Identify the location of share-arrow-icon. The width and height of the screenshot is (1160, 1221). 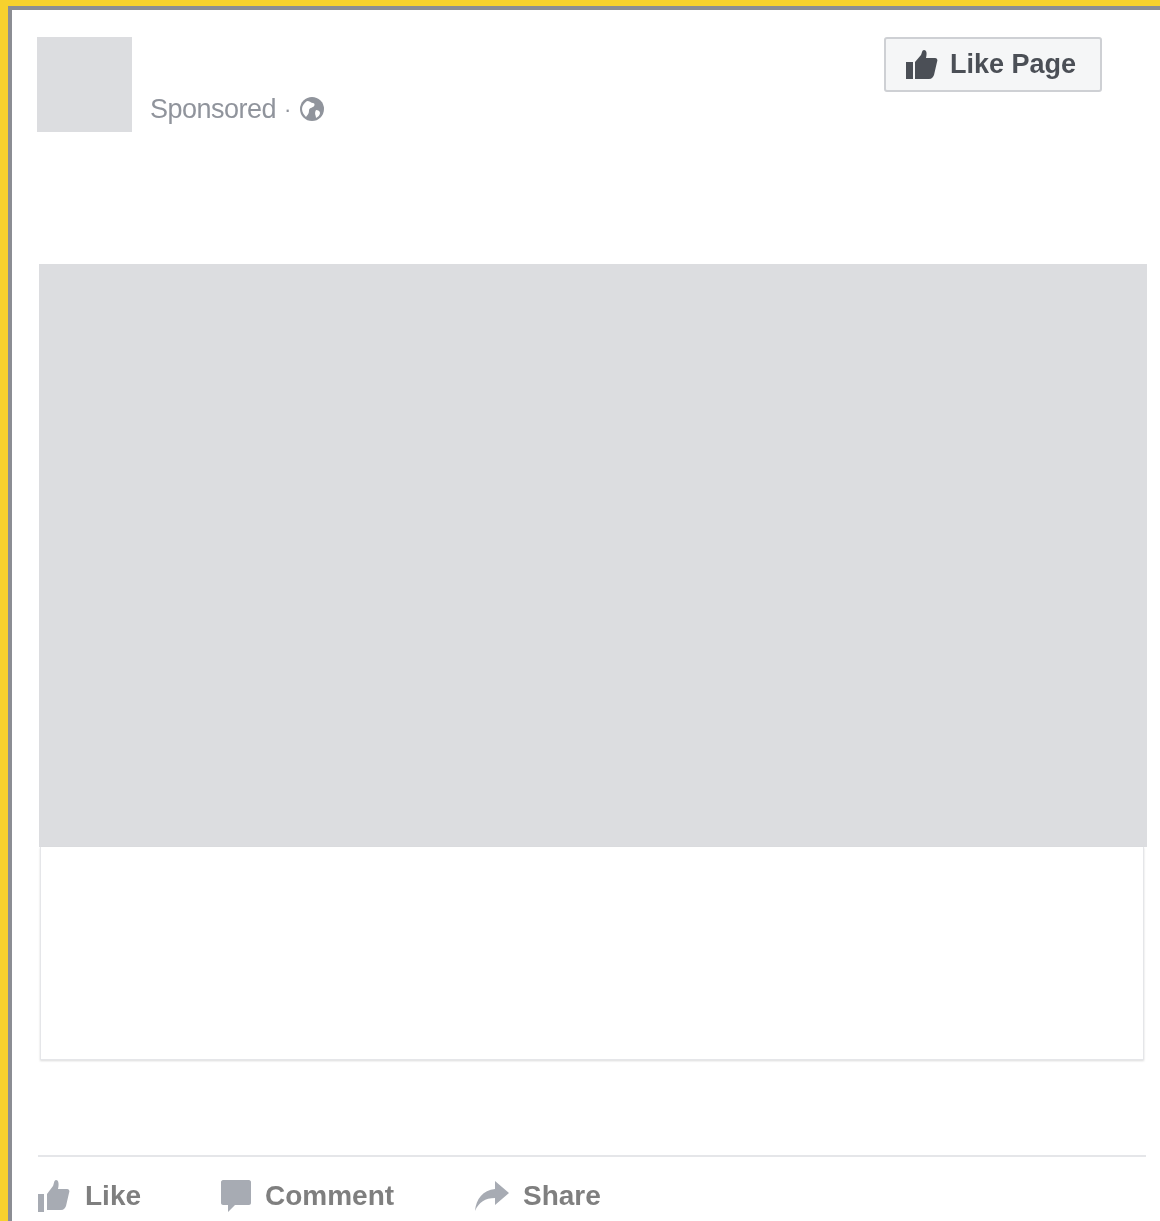
(492, 1196).